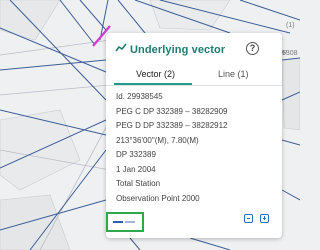 The image size is (320, 250). I want to click on panel-header: Underlying vector ?, so click(194, 50).